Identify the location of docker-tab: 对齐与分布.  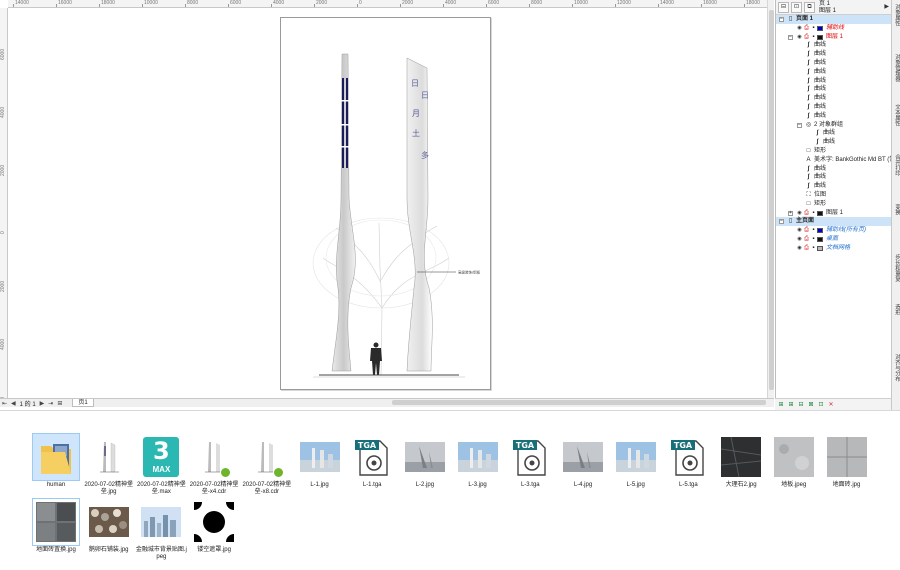
(896, 368).